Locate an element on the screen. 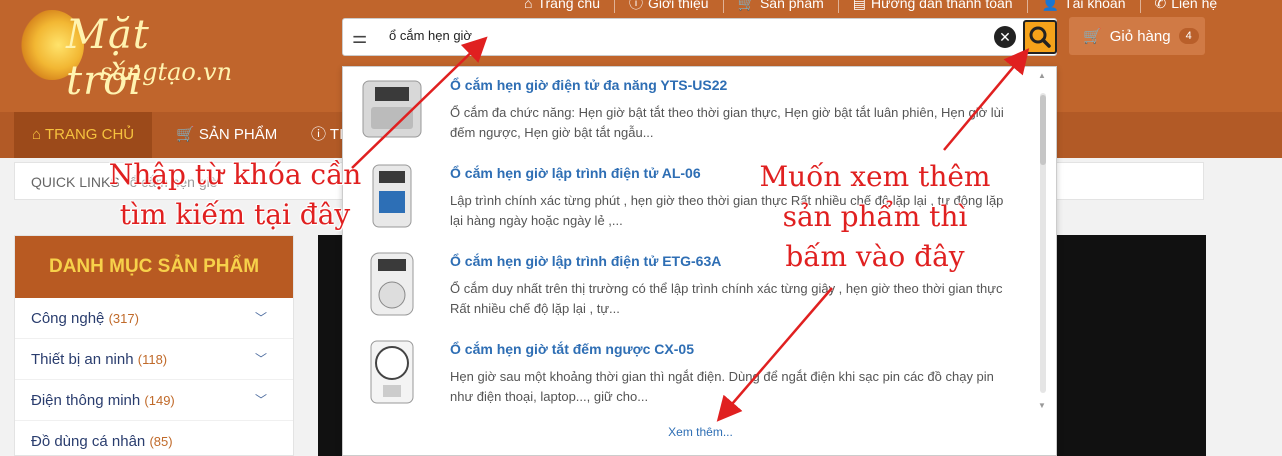  cart-button: 🛒 Giỏ hàng 4 is located at coordinates (1137, 36).